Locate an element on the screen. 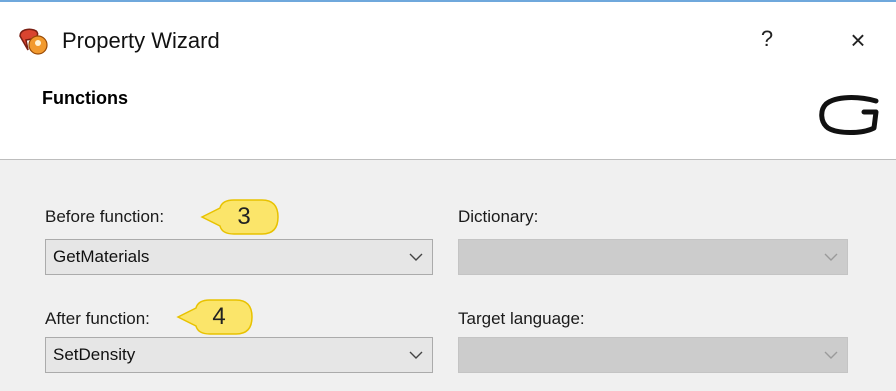 This screenshot has width=896, height=391. after-function-label: After function: is located at coordinates (97, 318).